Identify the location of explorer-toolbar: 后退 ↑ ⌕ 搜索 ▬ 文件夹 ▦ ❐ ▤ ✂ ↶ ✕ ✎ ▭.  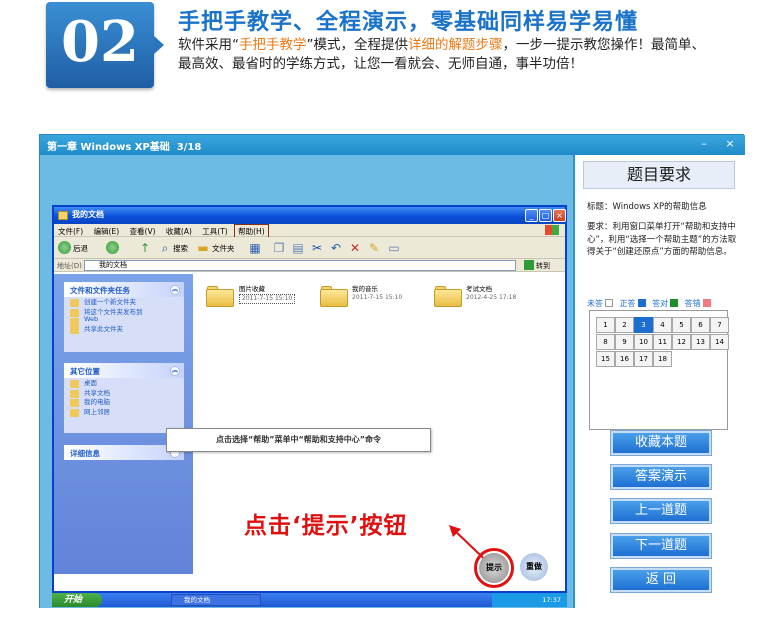
(309, 248).